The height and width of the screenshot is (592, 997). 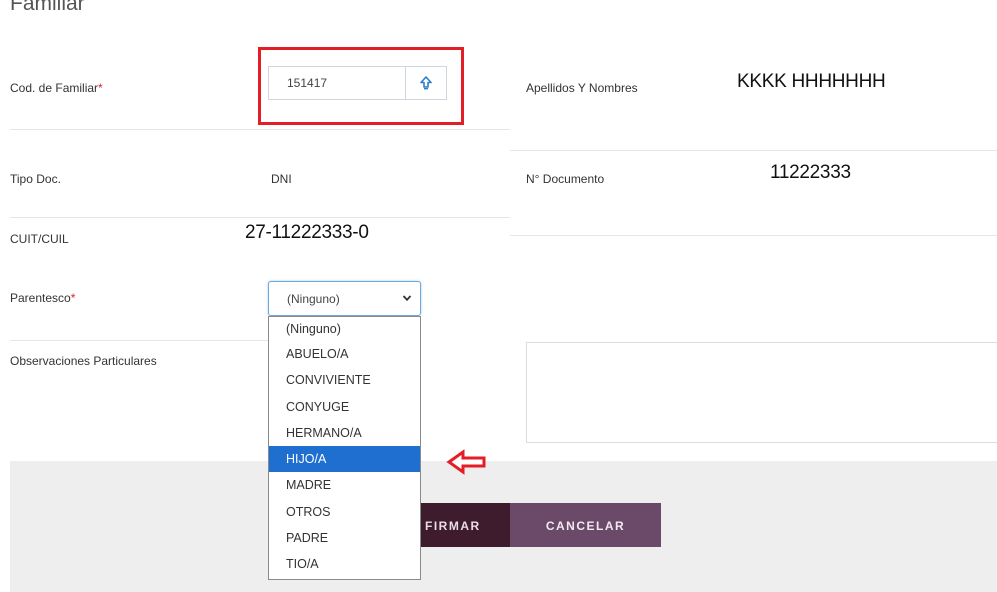 I want to click on cancelar-button: CANCELAR, so click(x=585, y=525).